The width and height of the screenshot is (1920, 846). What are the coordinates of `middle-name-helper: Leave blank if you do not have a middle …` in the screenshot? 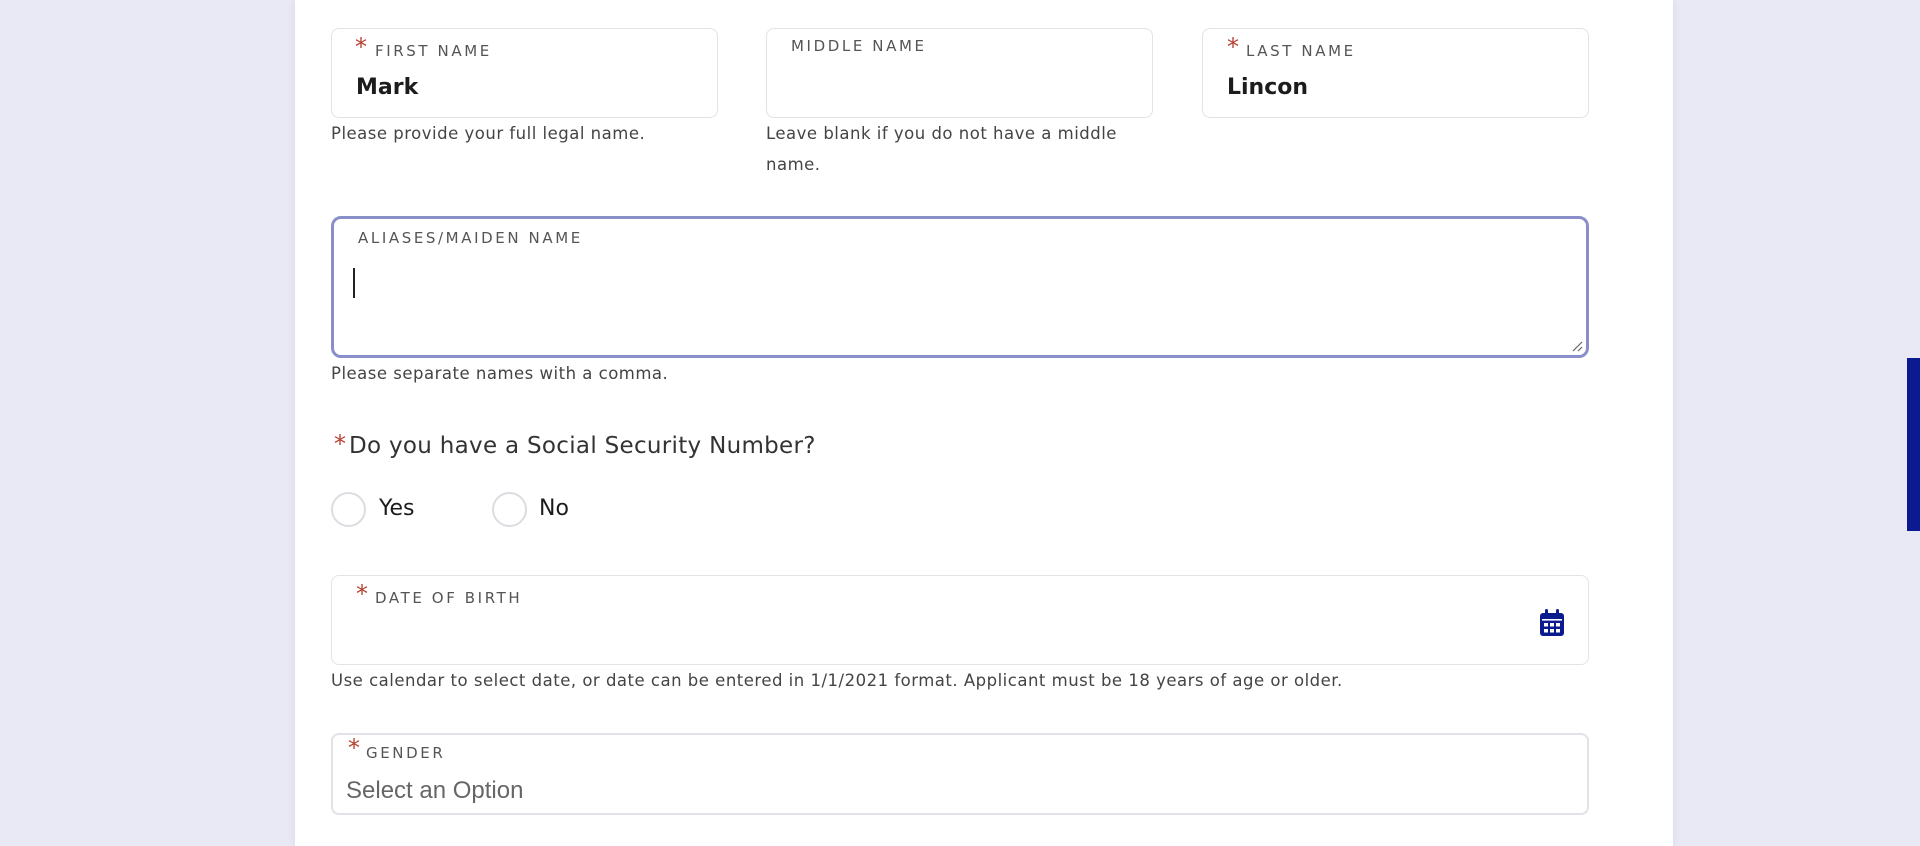 It's located at (941, 149).